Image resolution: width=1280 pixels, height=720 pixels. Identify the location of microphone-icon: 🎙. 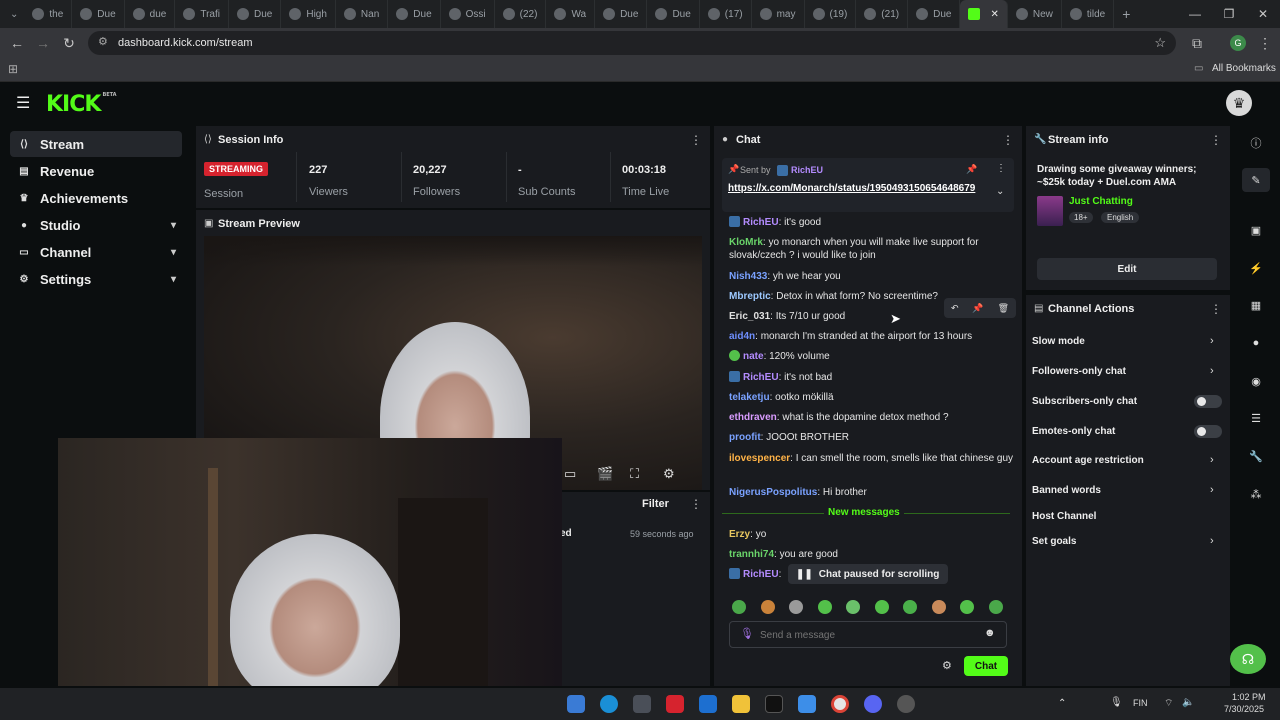
(747, 633).